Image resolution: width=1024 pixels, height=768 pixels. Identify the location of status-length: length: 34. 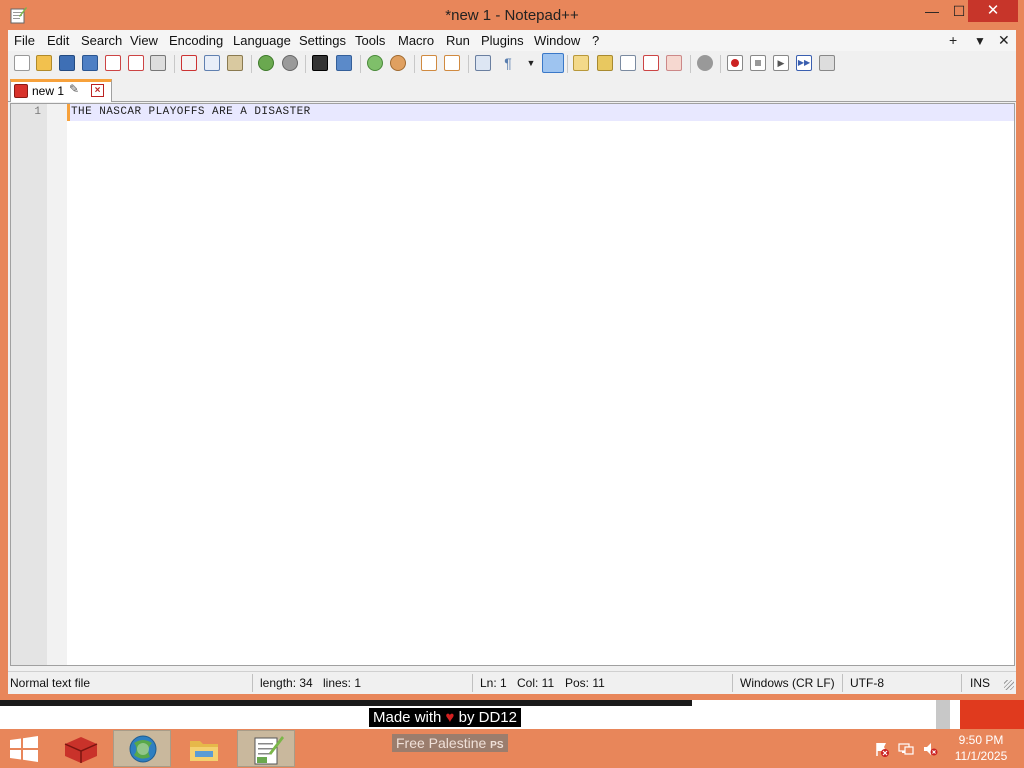
(286, 683).